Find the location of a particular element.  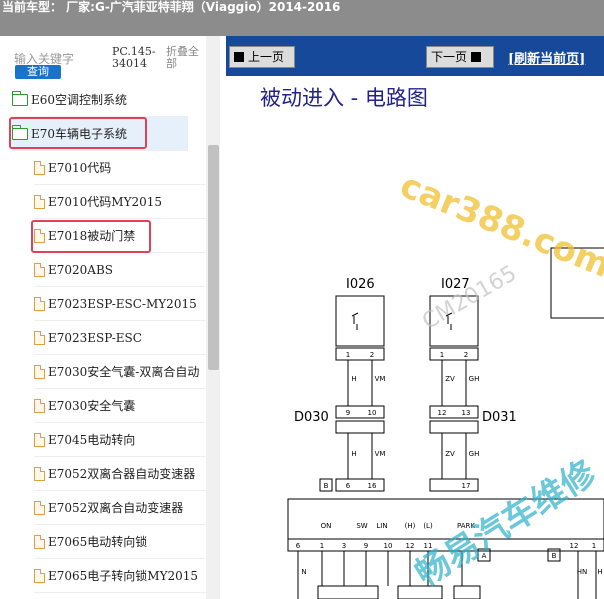

tree-item: E7045电动转向 is located at coordinates (120, 440).